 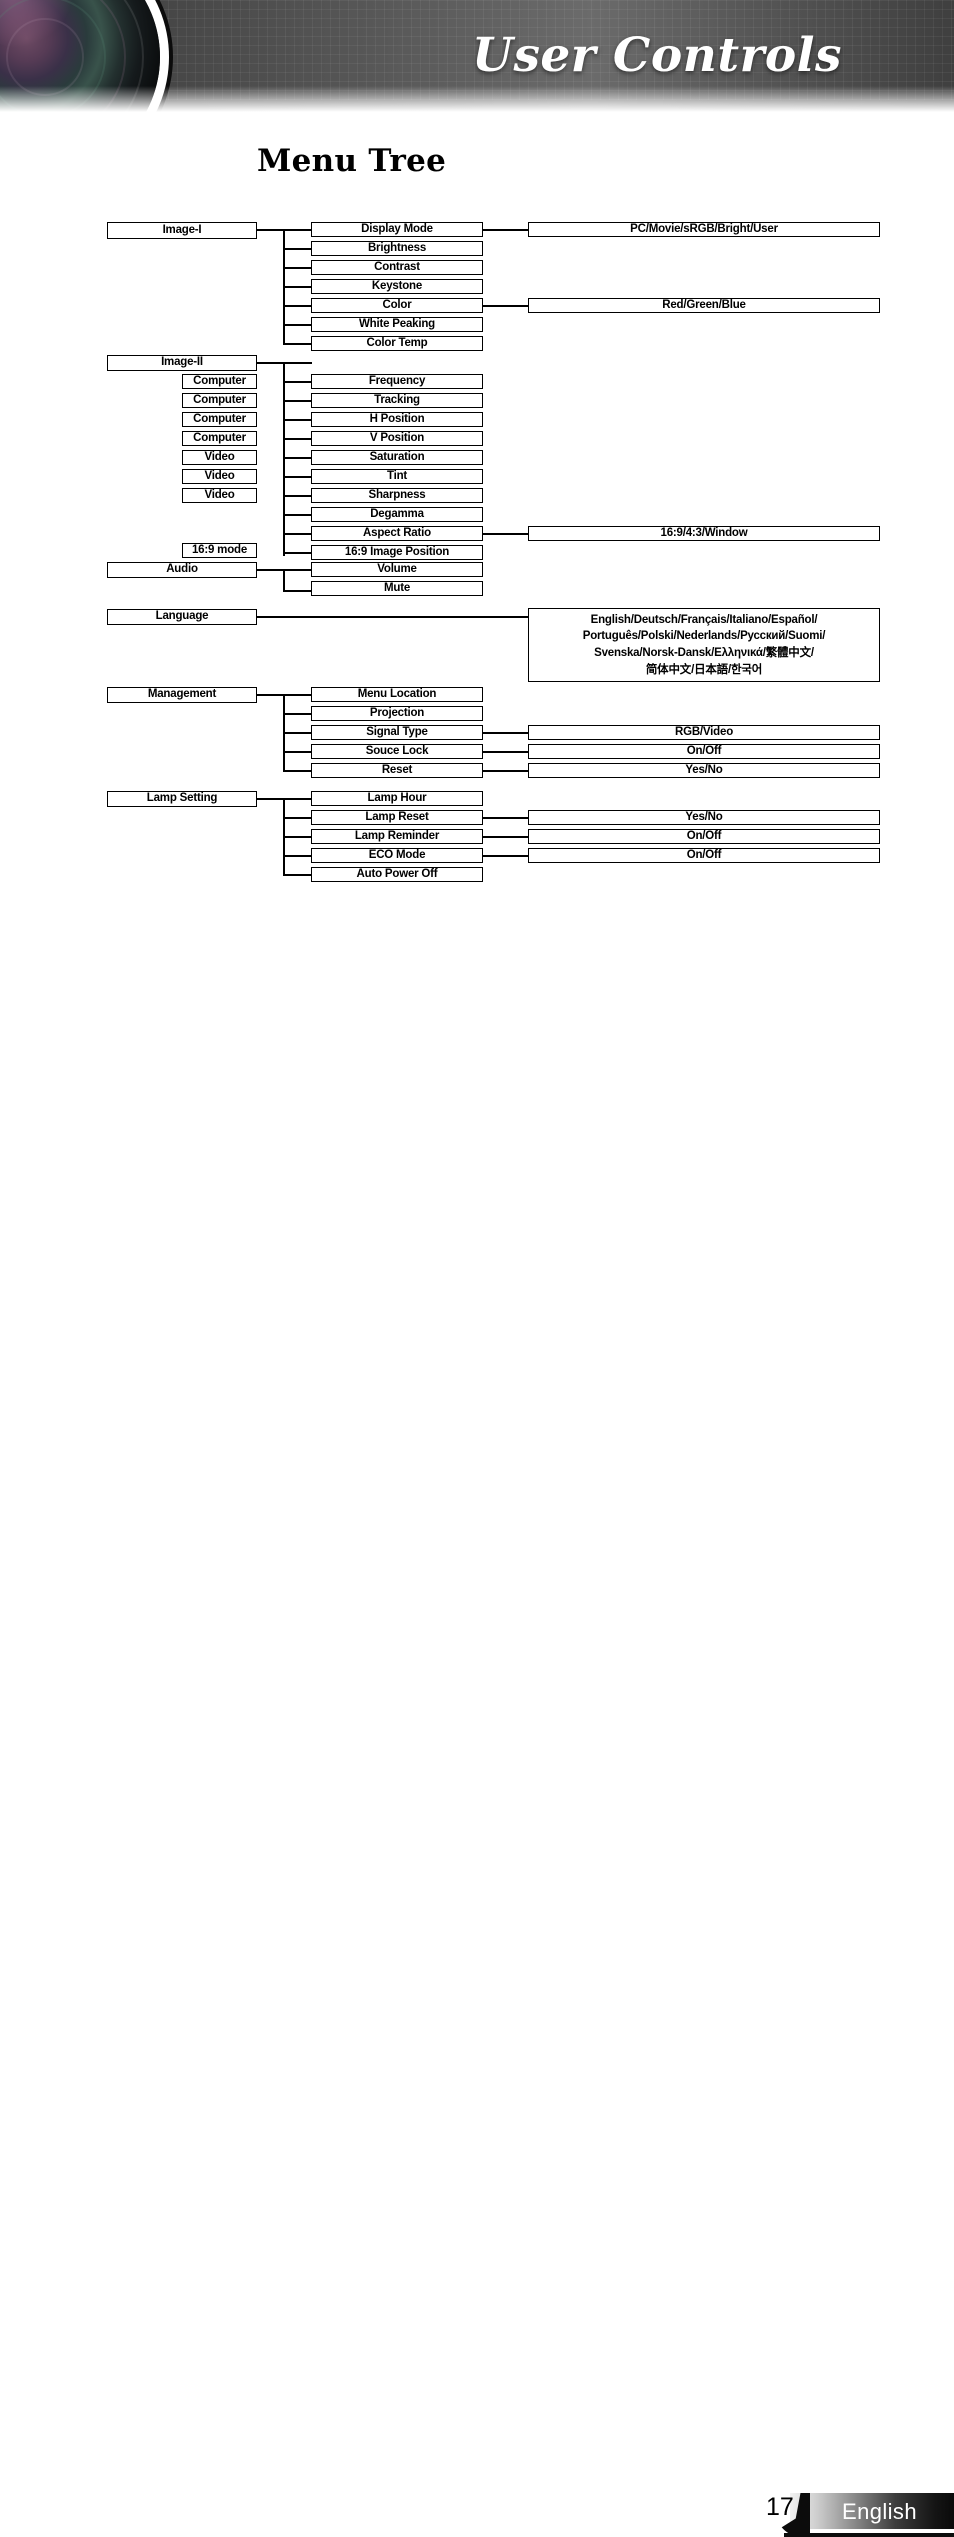 I want to click on connector-value-eco-mode, so click(x=505, y=856).